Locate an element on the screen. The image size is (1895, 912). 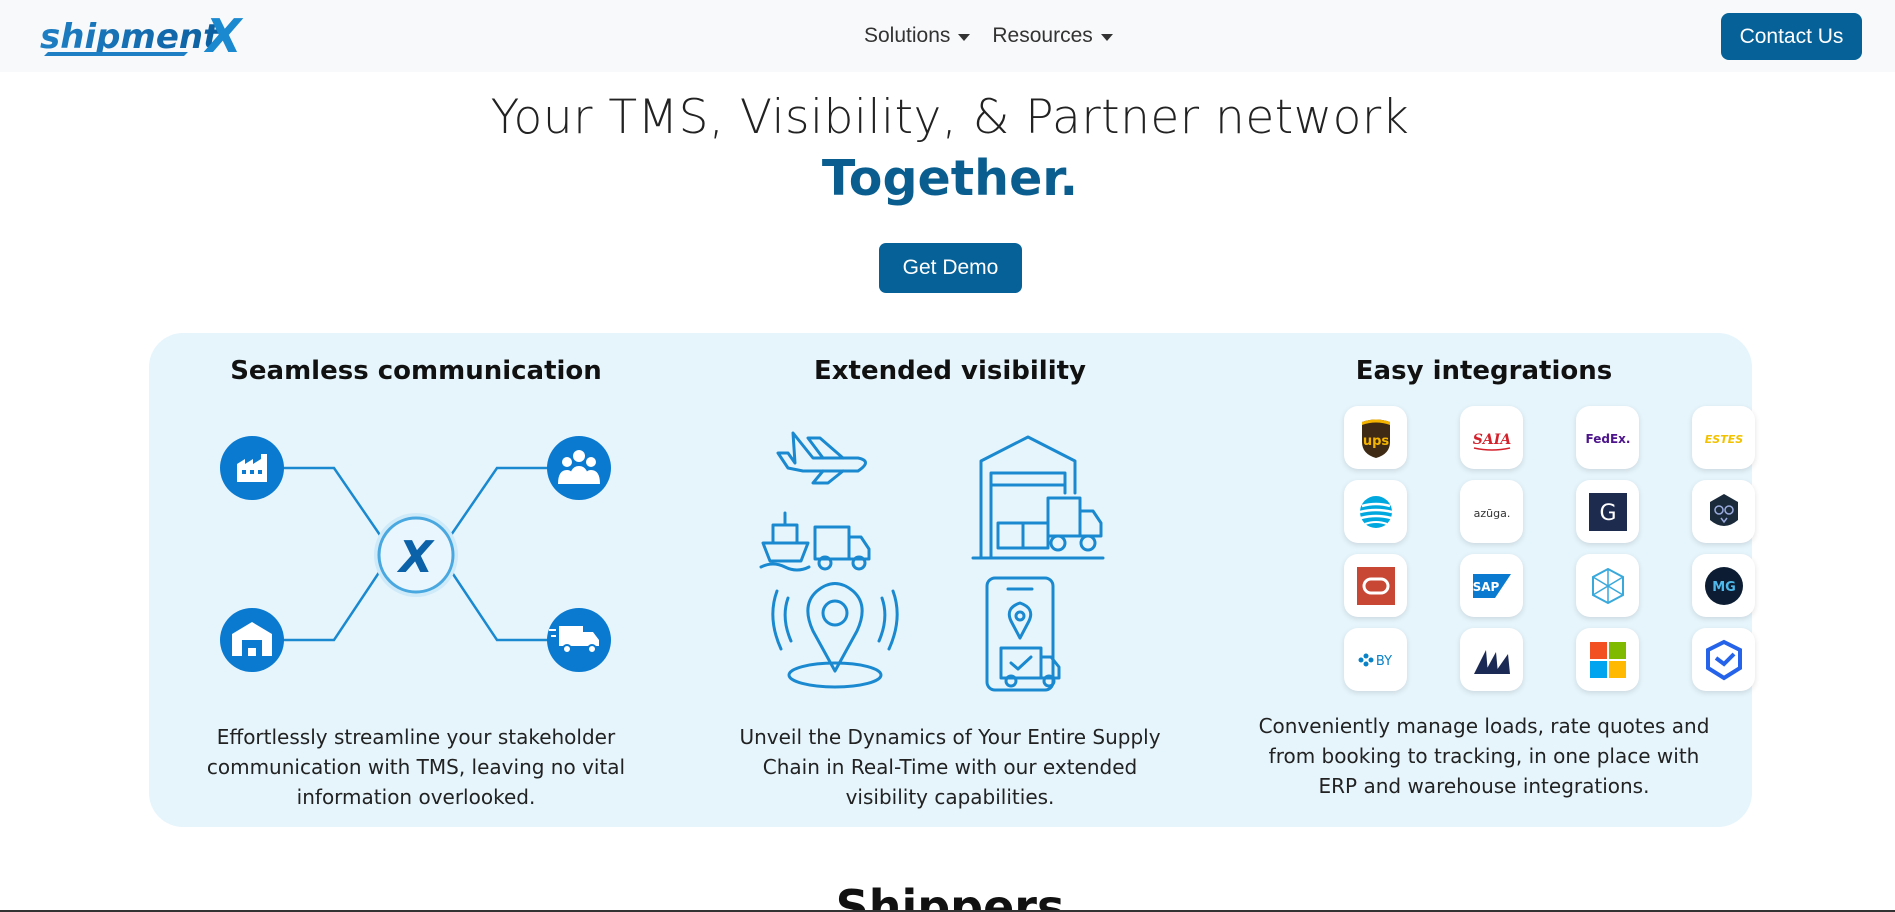
warehouse-truck-icon is located at coordinates (1038, 497).